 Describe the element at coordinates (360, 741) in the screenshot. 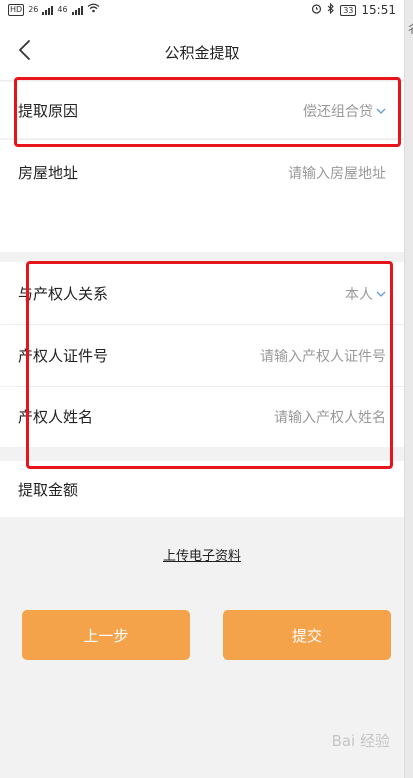

I see `watermark: Bai 经验` at that location.